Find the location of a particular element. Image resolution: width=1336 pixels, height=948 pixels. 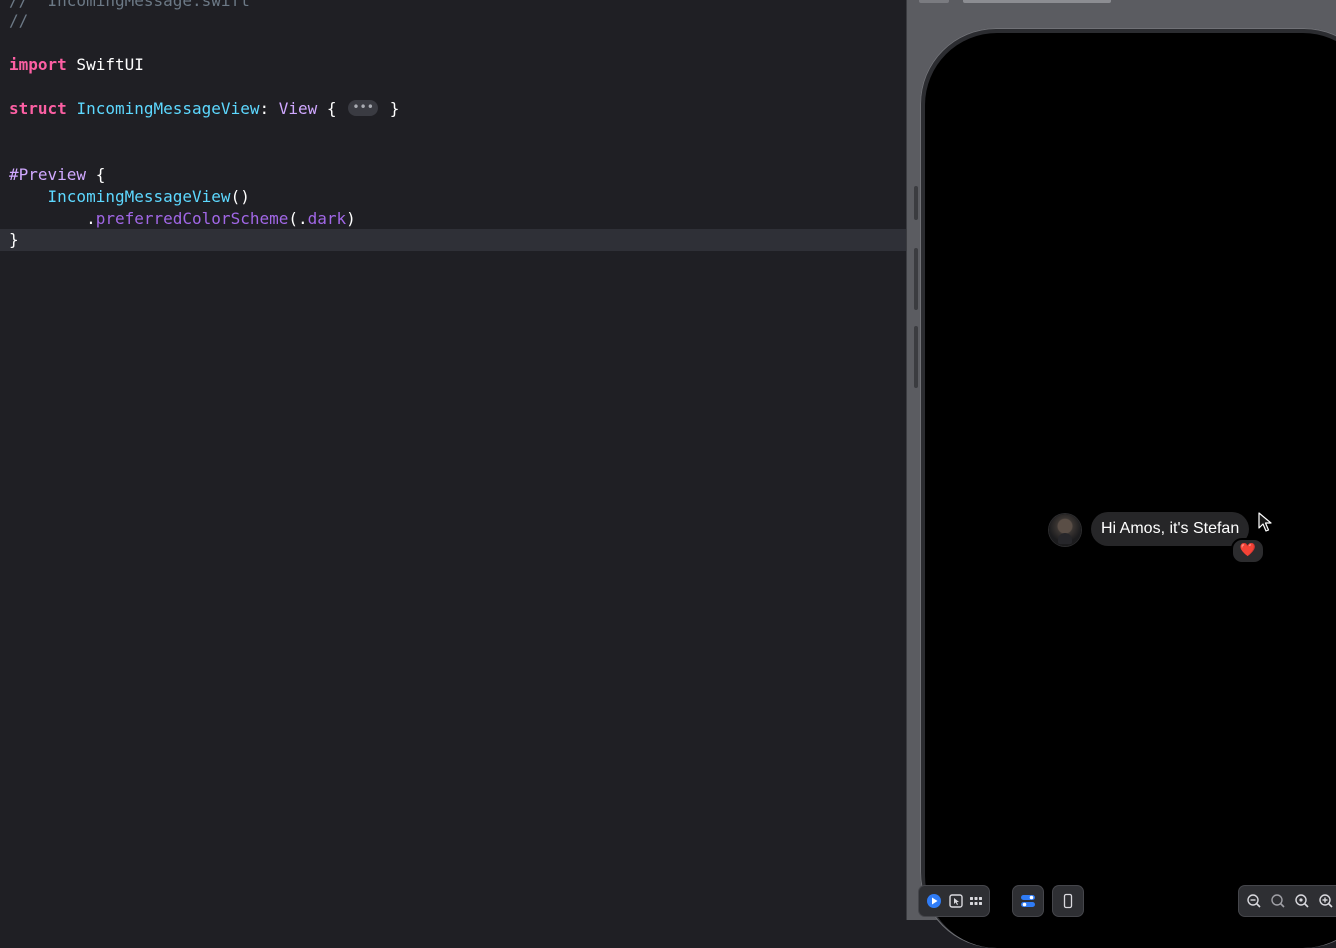

iphone-icon is located at coordinates (1068, 901).